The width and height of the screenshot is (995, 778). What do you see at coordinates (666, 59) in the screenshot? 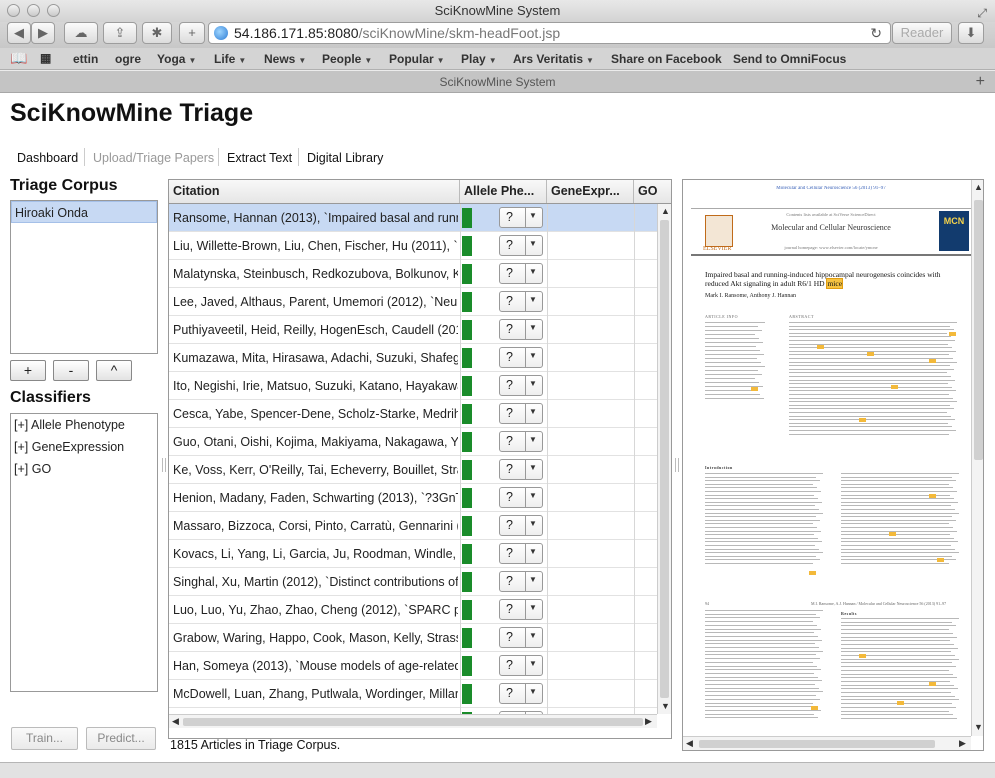
I see `bookmark-item: Share on Facebook` at bounding box center [666, 59].